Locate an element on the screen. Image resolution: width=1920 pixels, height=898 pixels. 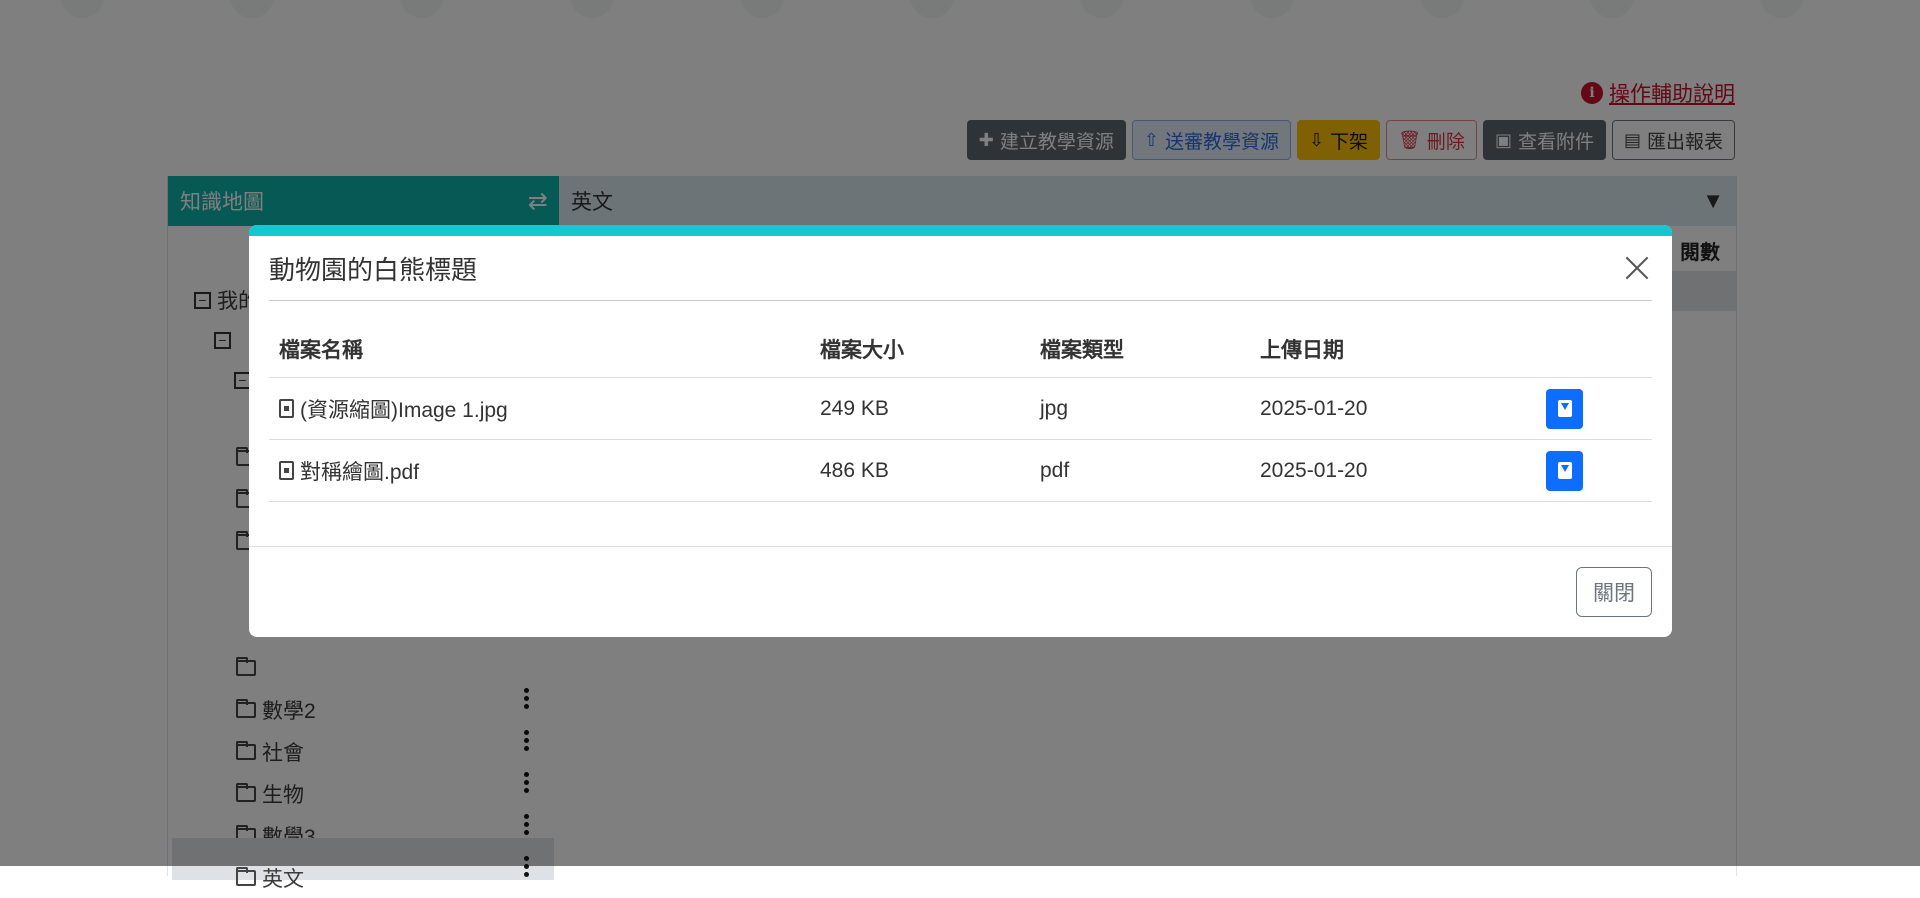
file-type: pdf is located at coordinates (1140, 470).